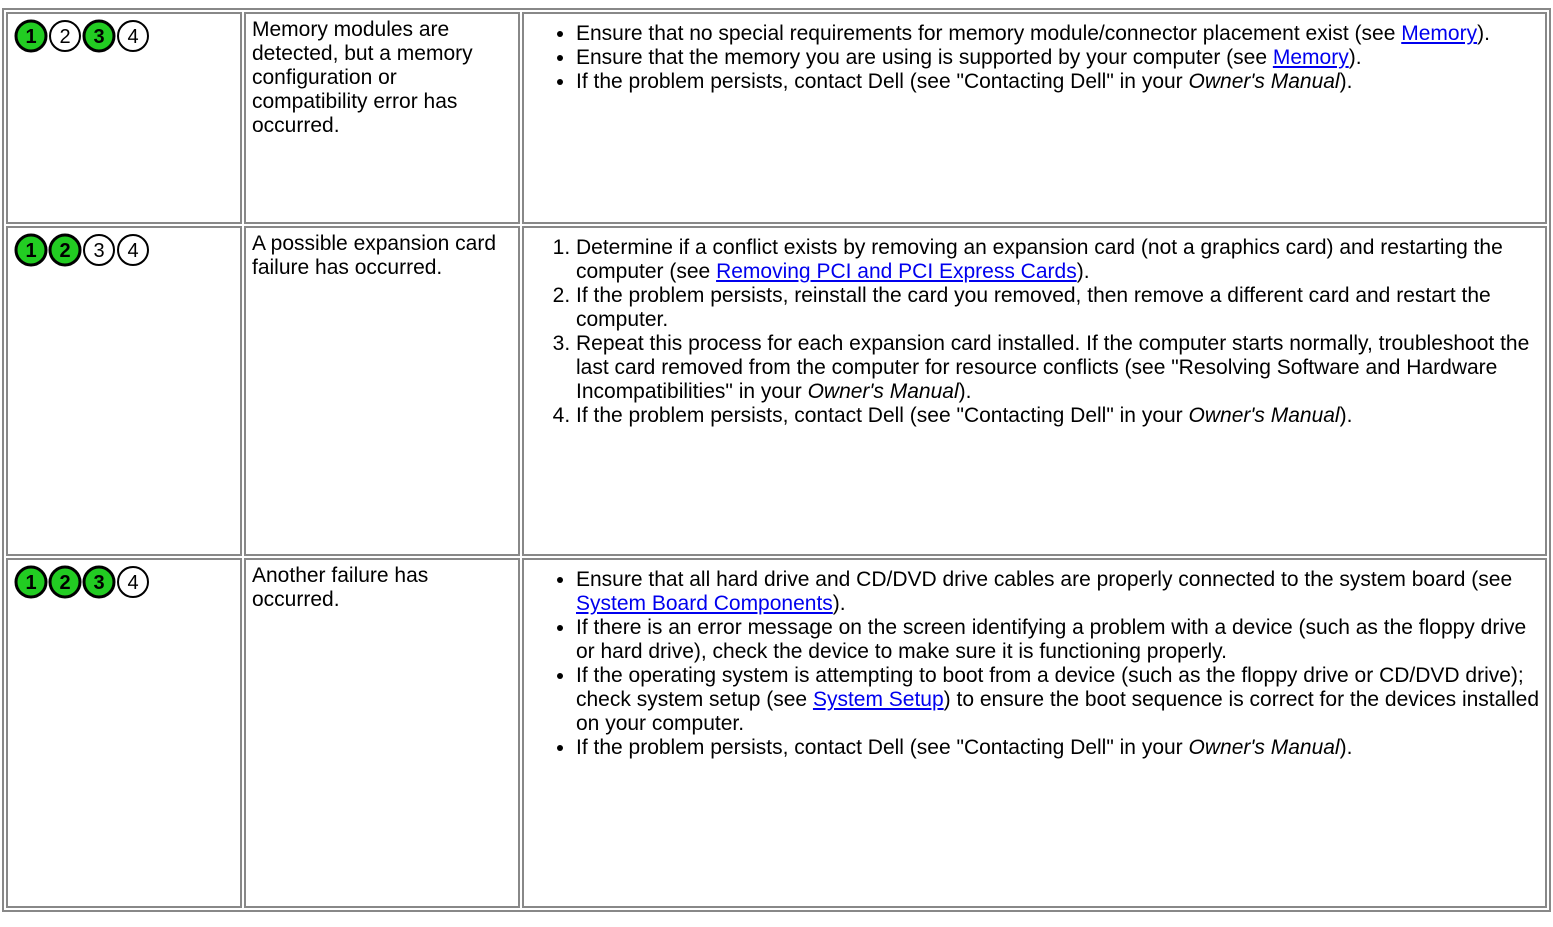  What do you see at coordinates (896, 271) in the screenshot?
I see `cross-reference-link: Removing PCI and PCI Express Cards` at bounding box center [896, 271].